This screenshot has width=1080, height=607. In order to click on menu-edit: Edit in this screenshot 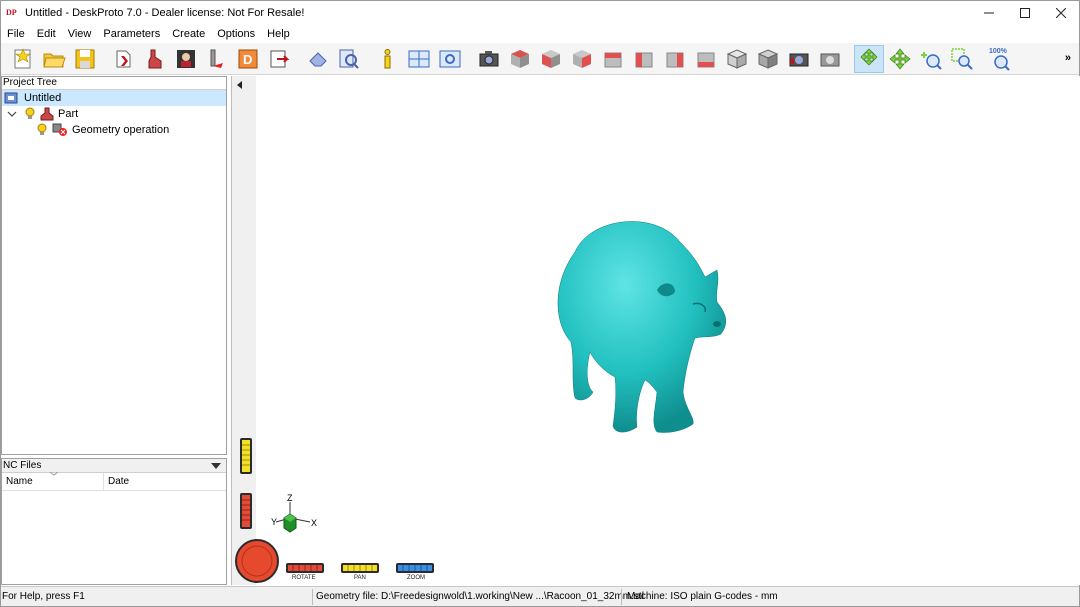, I will do `click(46, 34)`.